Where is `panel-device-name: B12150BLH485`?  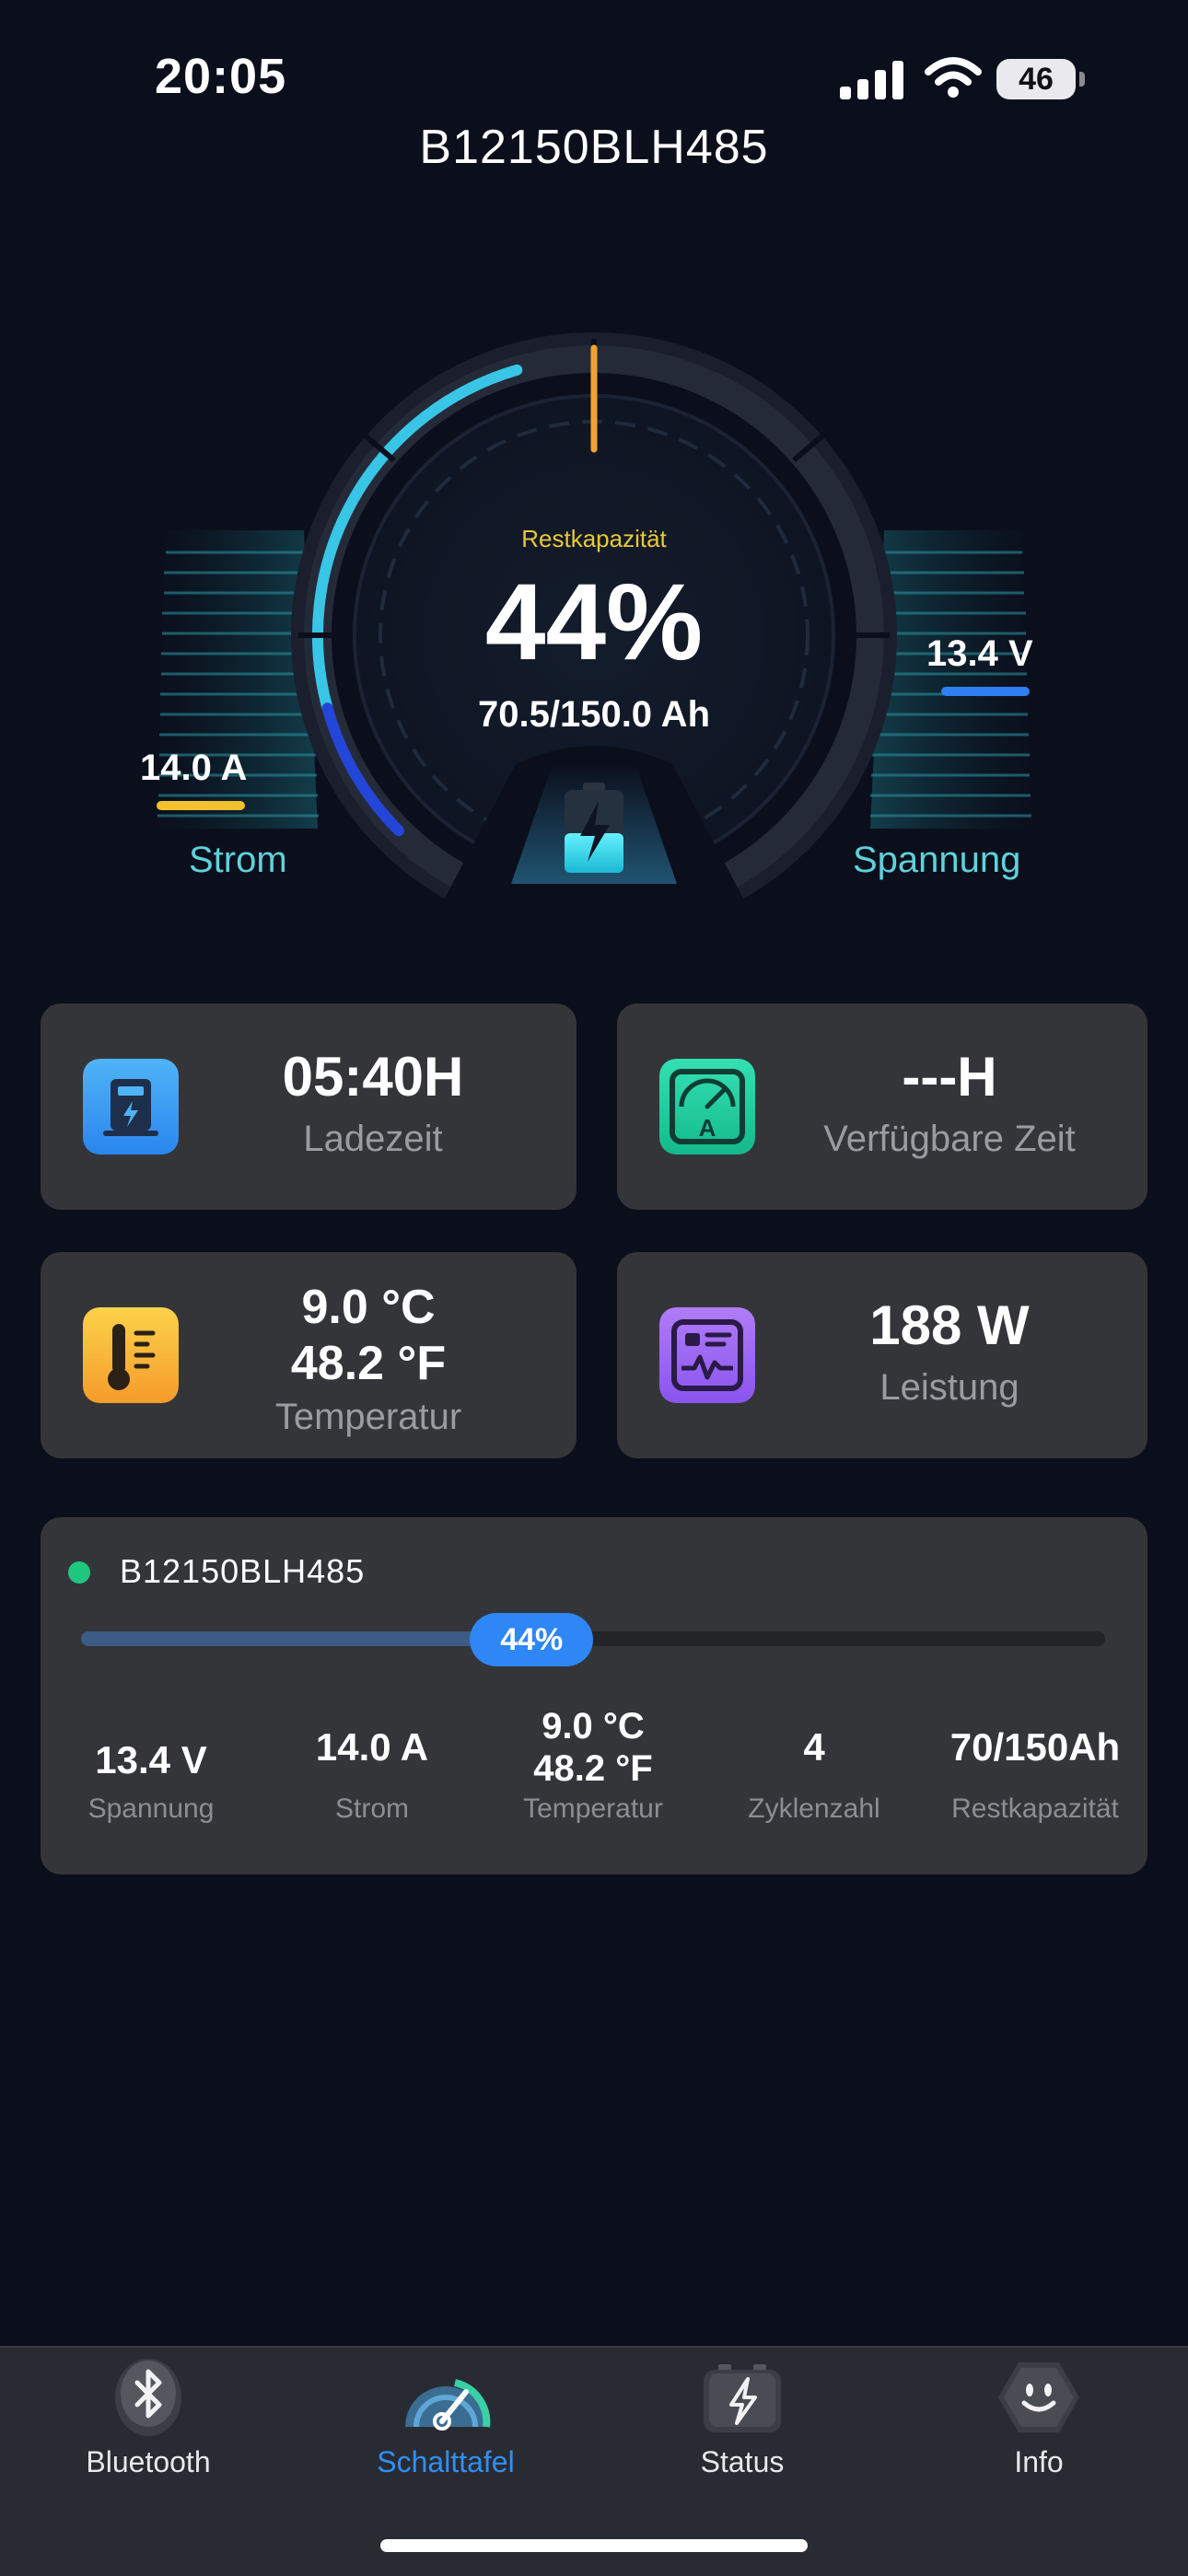
panel-device-name: B12150BLH485 is located at coordinates (243, 1571).